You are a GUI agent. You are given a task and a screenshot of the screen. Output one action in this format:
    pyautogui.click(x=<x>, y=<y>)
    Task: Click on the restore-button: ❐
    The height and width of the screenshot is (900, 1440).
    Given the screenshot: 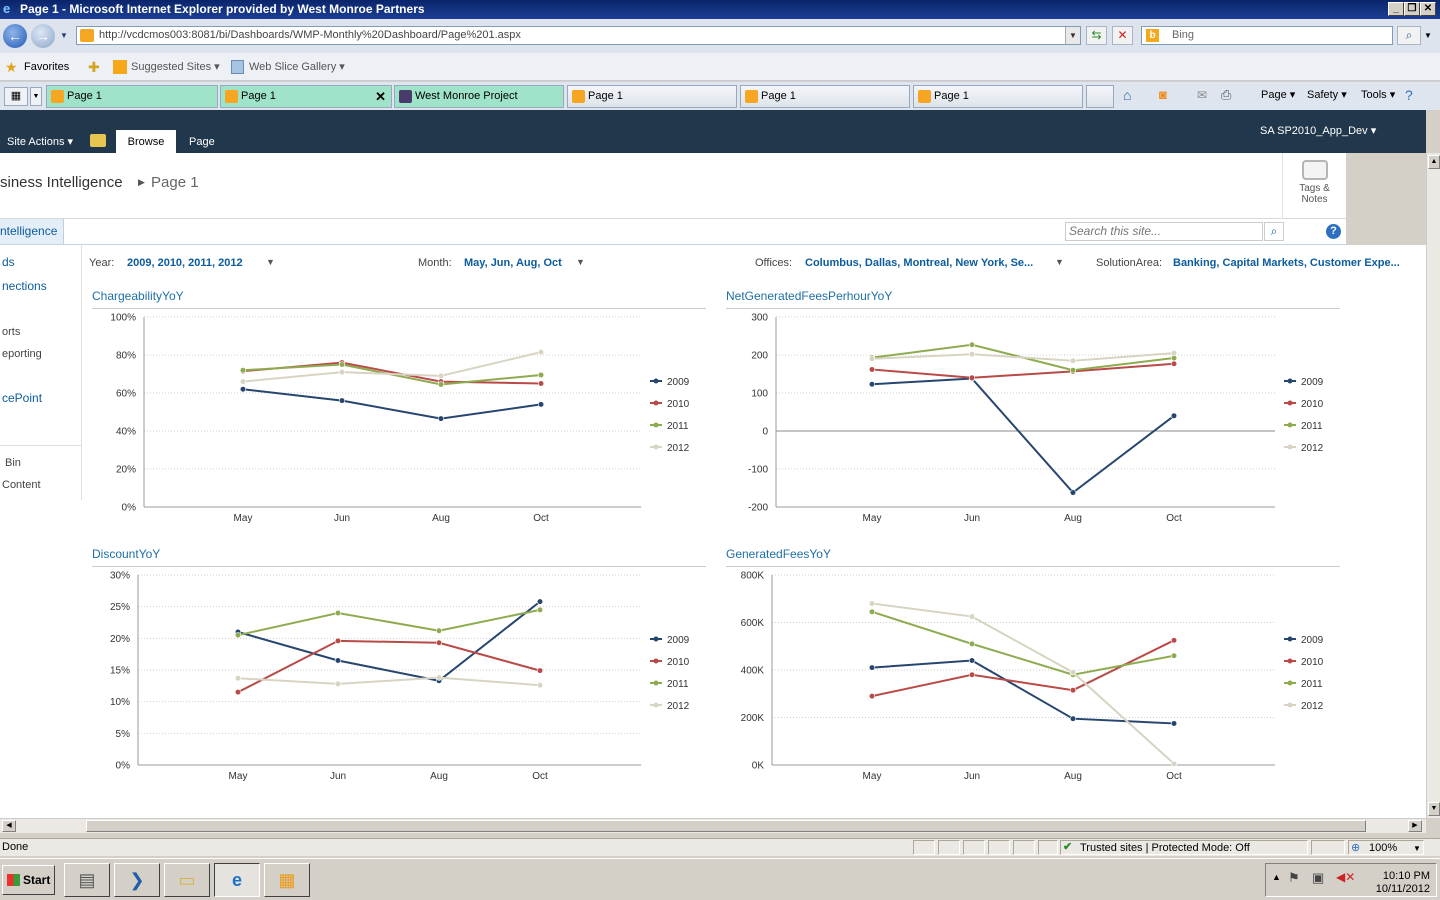 What is the action you would take?
    pyautogui.click(x=1412, y=9)
    